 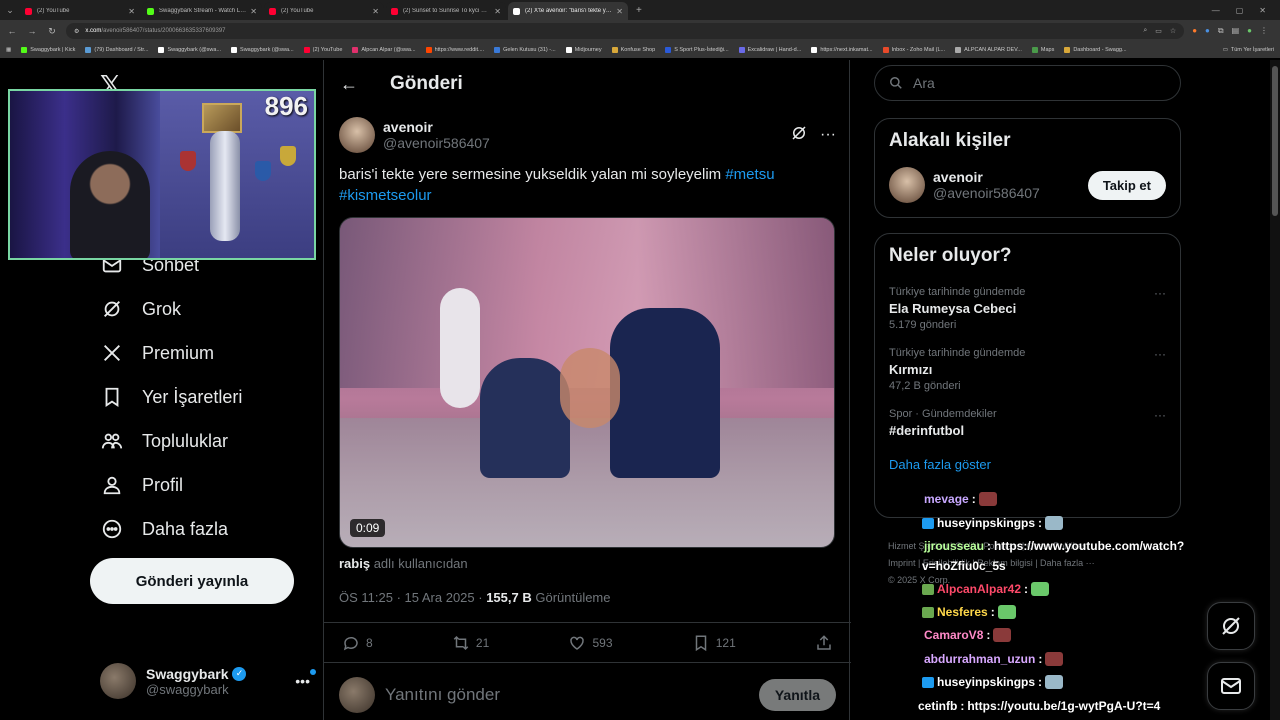 What do you see at coordinates (164, 529) in the screenshot?
I see `nav-item-more-circle: Daha fazla` at bounding box center [164, 529].